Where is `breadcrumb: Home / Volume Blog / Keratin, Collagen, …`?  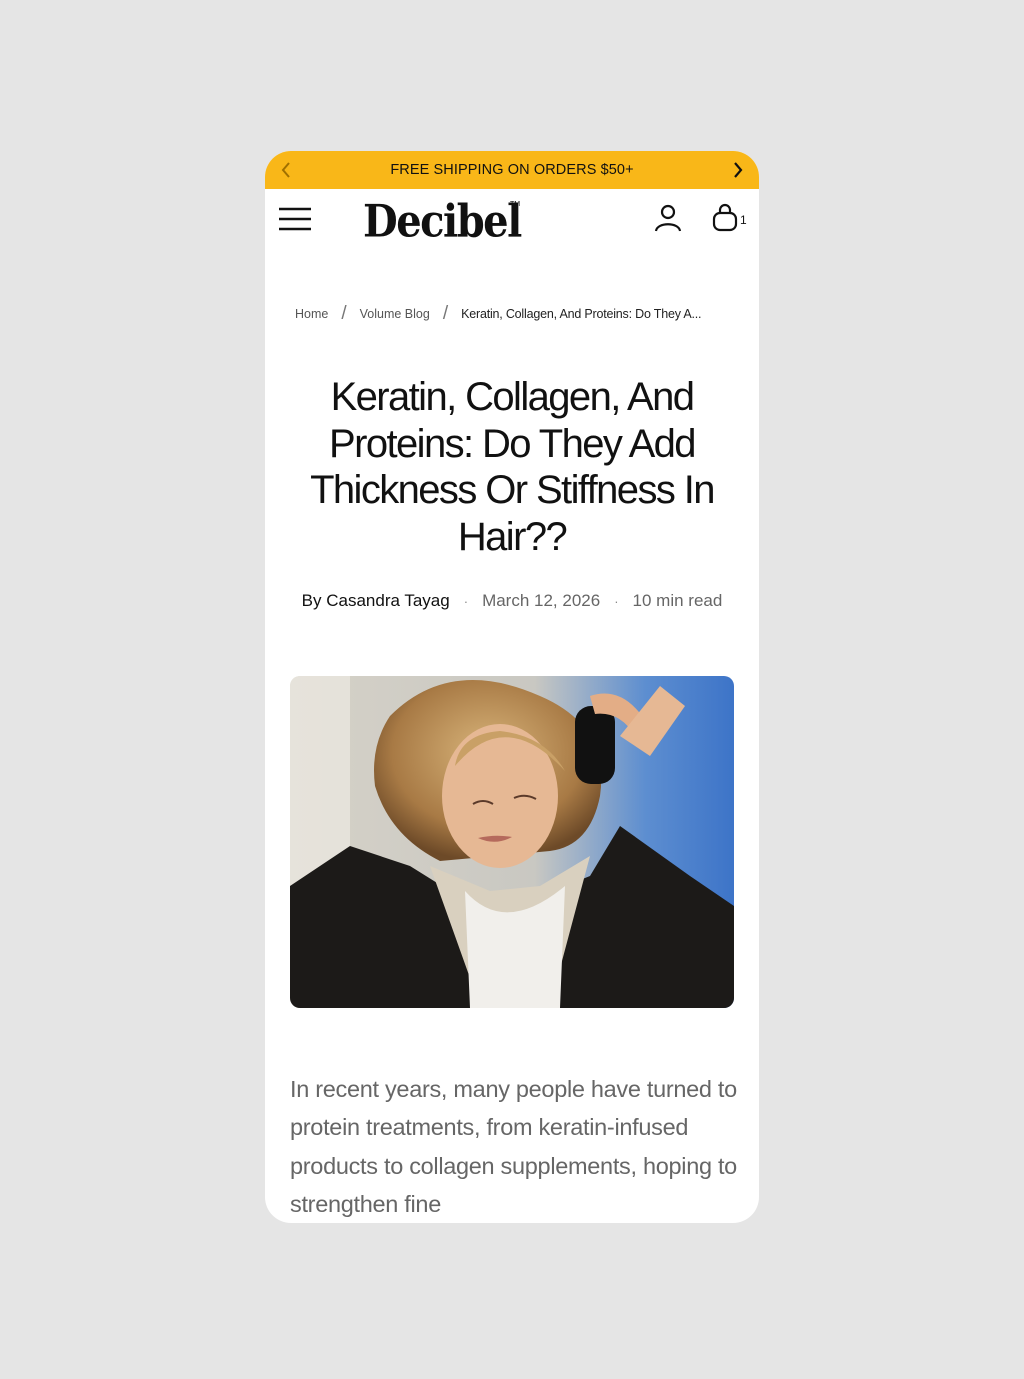
breadcrumb: Home / Volume Blog / Keratin, Collagen, … is located at coordinates (498, 314).